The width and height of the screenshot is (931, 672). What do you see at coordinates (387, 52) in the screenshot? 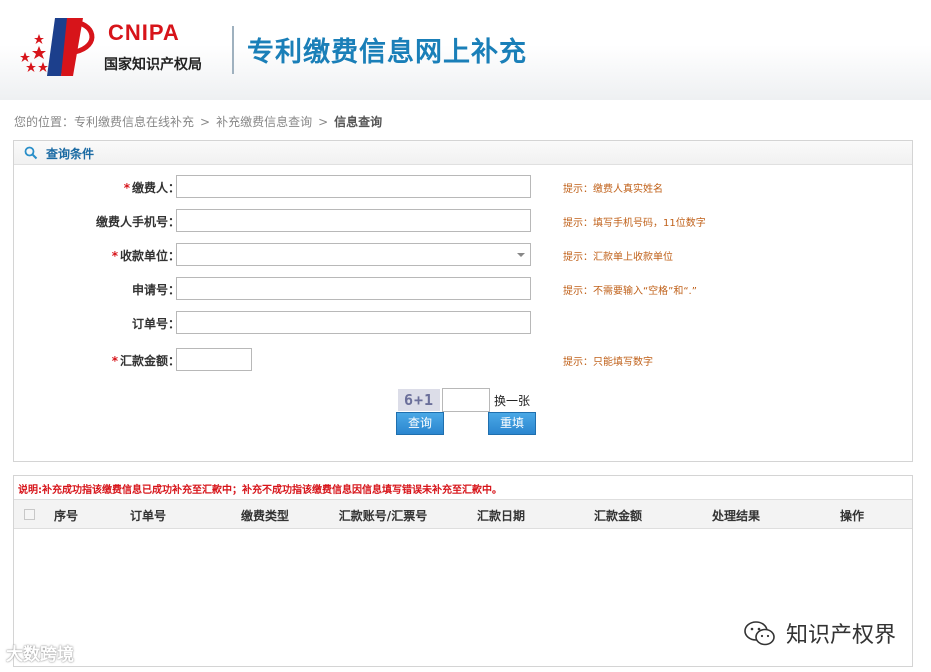
I see `page-title: 专利缴费信息网上补充` at bounding box center [387, 52].